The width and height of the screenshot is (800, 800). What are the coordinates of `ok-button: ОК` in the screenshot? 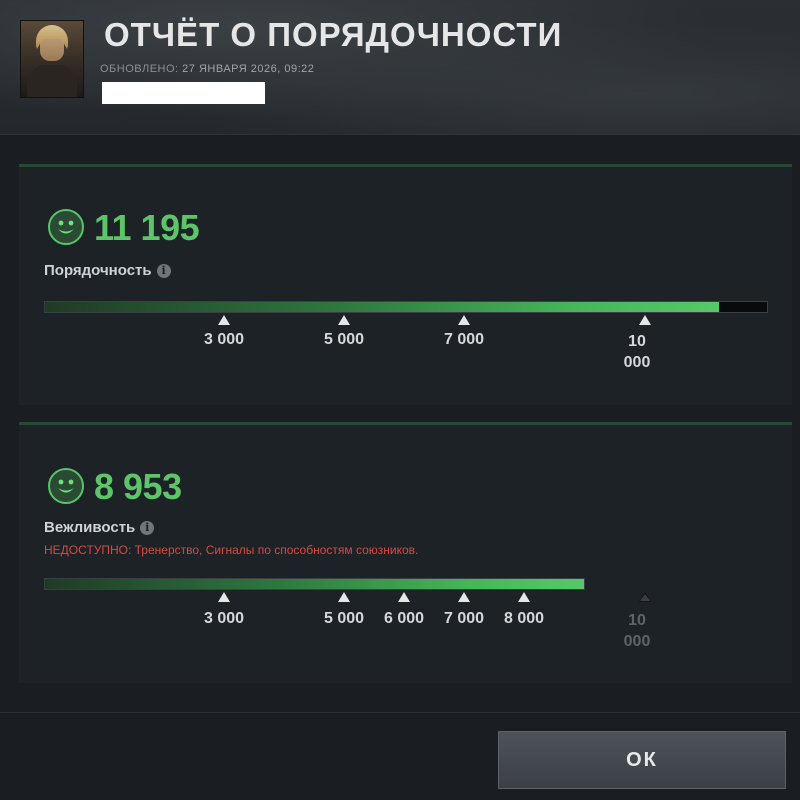 It's located at (642, 760).